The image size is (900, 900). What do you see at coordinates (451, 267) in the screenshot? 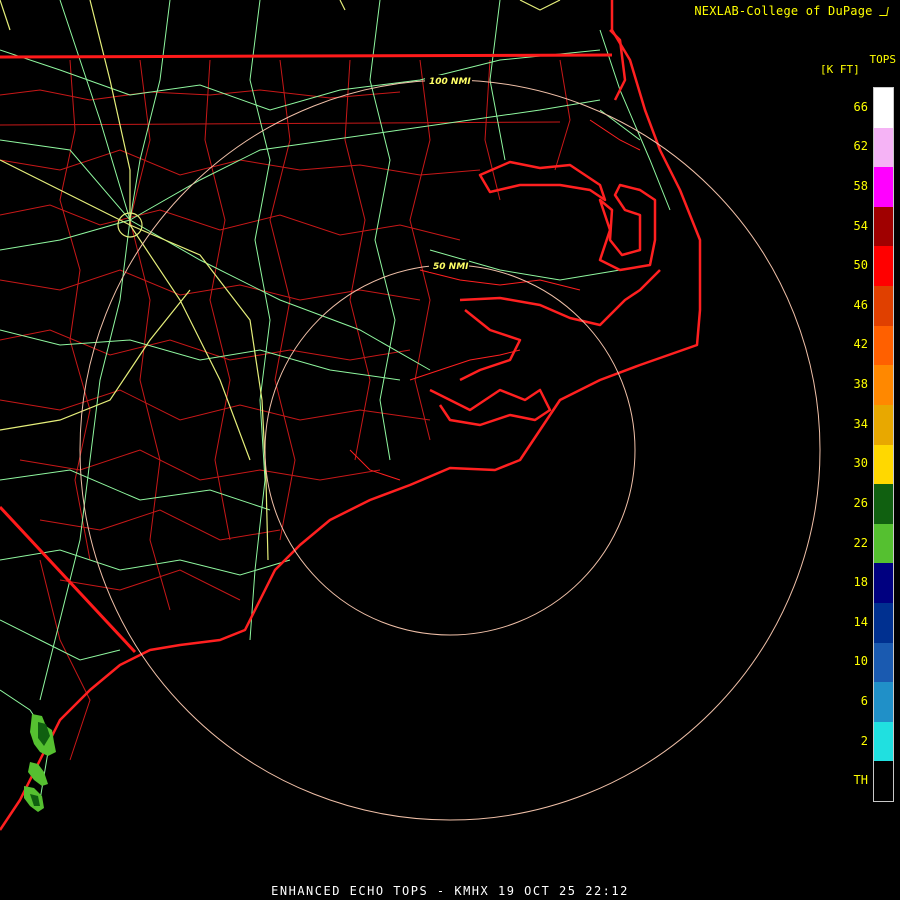
I see `ring-label-50nmi: 50 NMI` at bounding box center [451, 267].